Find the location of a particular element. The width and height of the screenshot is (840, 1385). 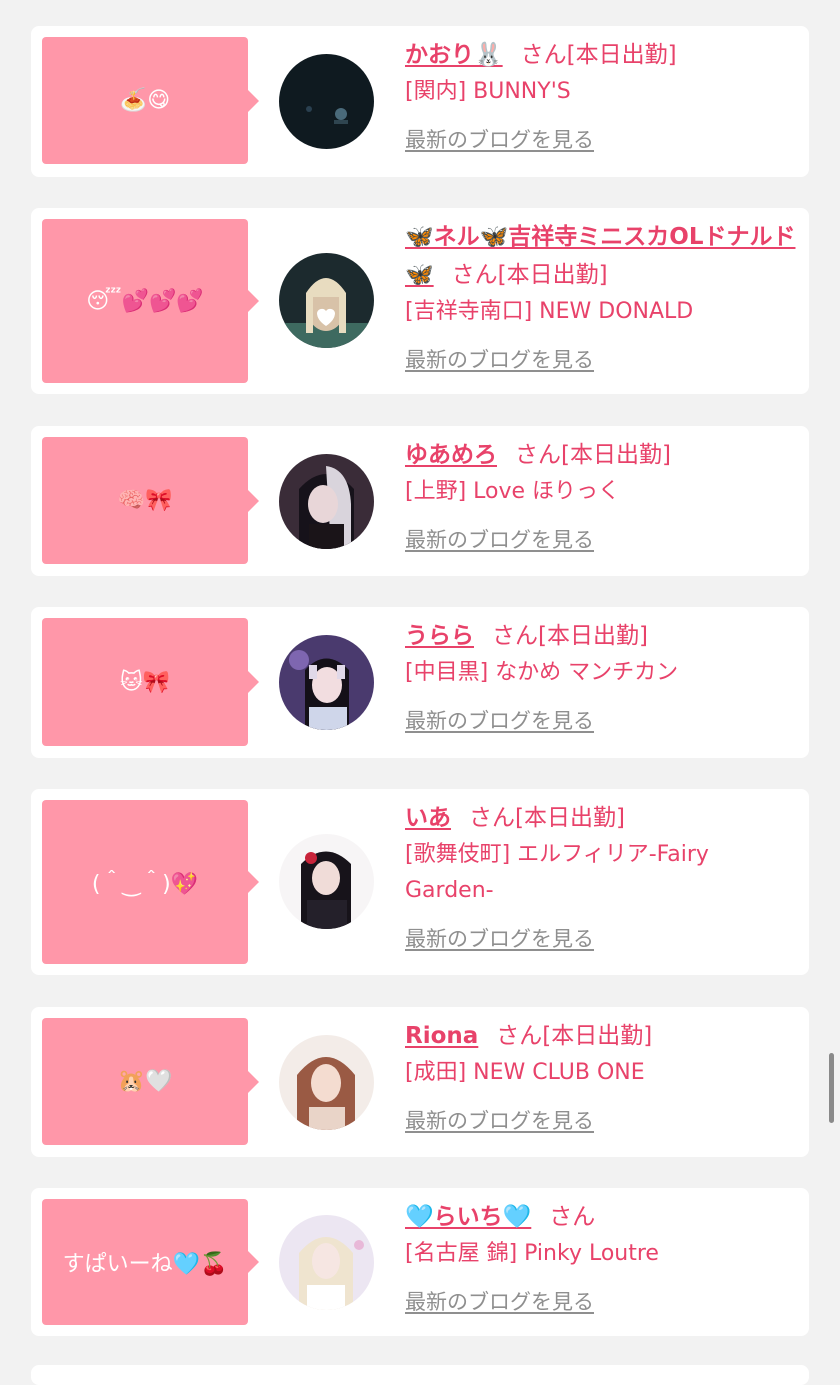

blog-card: 🧠🎀 ゆあめろ さん[本日出勤] [上野] Love ほりっく 最新のブログを見る is located at coordinates (420, 501).